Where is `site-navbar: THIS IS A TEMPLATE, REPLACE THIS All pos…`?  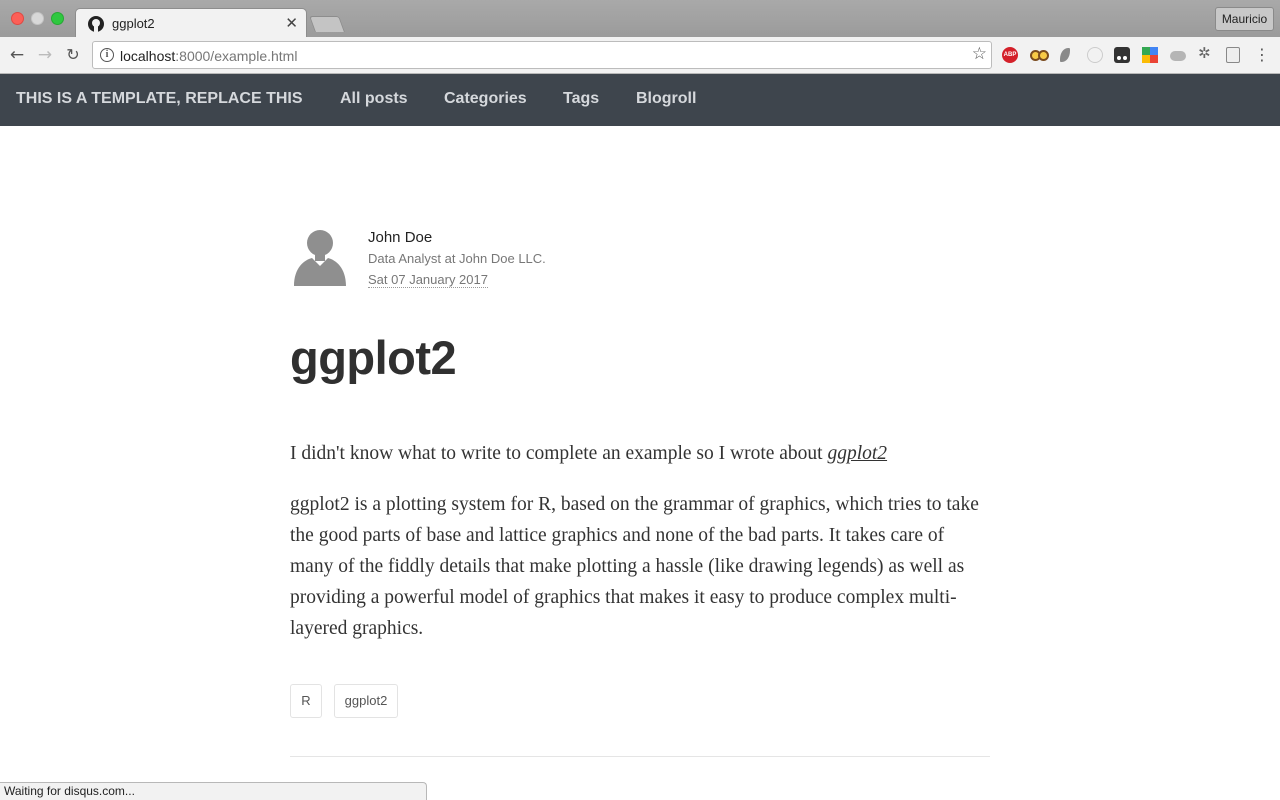 site-navbar: THIS IS A TEMPLATE, REPLACE THIS All pos… is located at coordinates (640, 100).